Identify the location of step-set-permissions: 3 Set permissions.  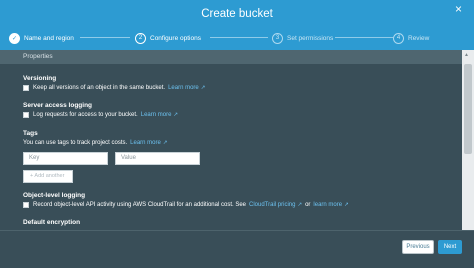
(302, 38).